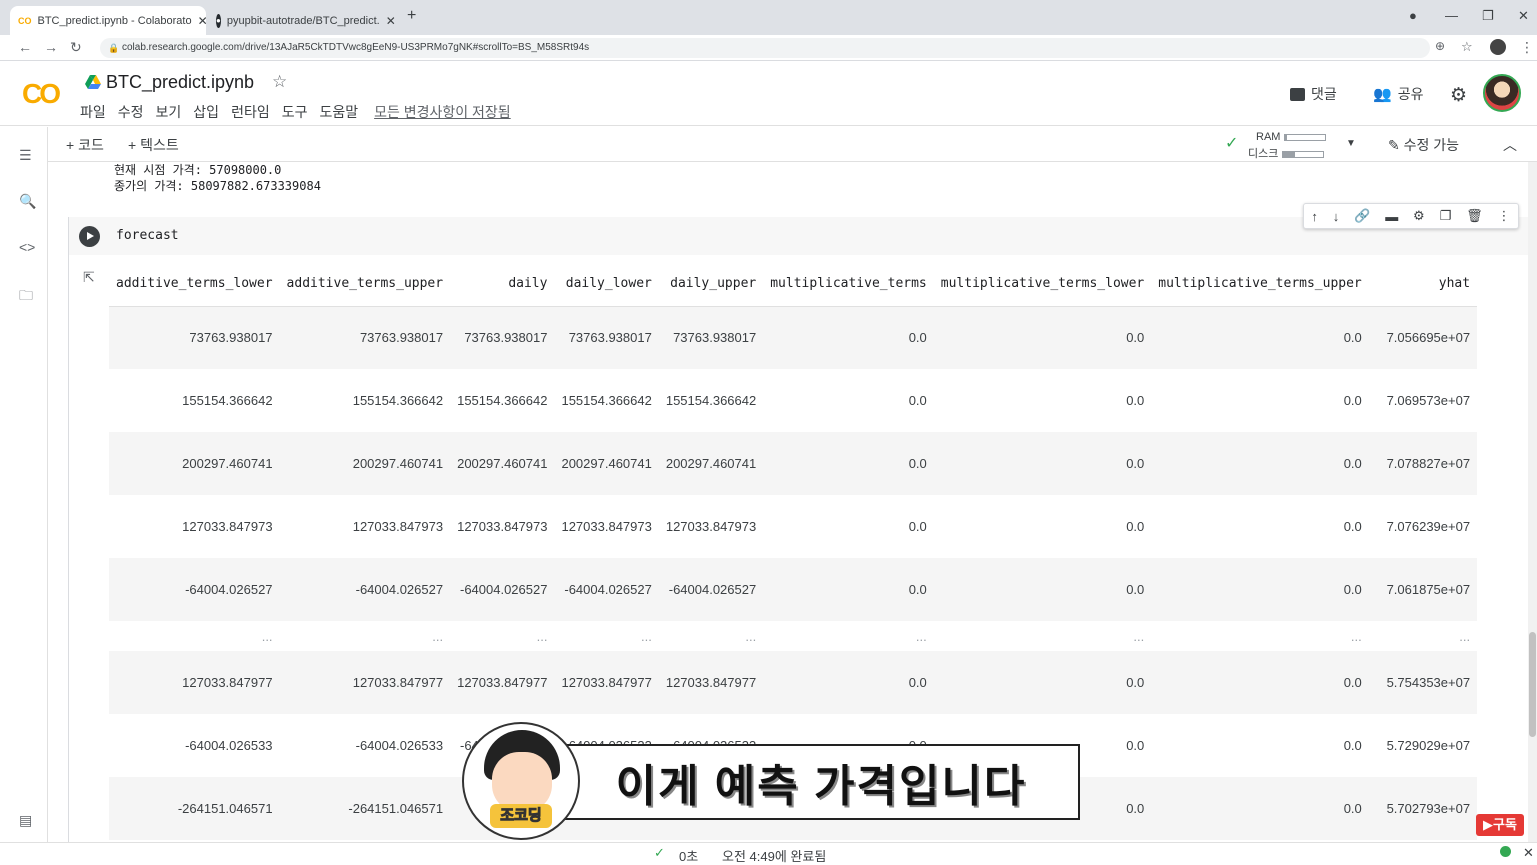 This screenshot has width=1537, height=865. I want to click on tab-title: pyupbit-autotrade/BTC_predict., so click(303, 20).